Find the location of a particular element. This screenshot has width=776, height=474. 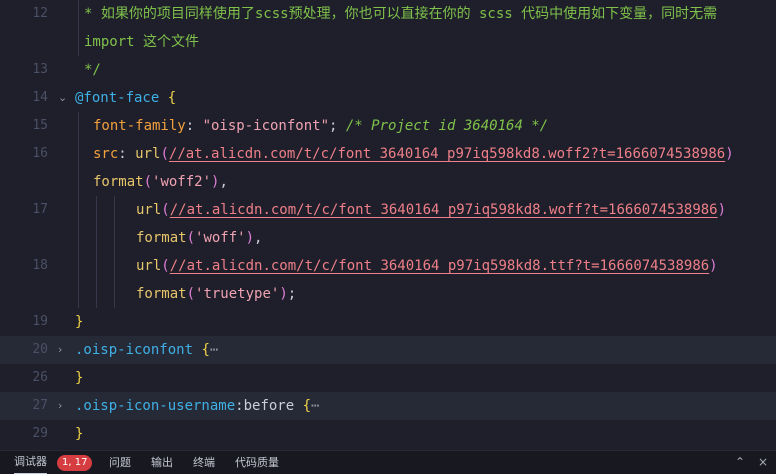

problem-count-badge: 1, 17 is located at coordinates (75, 463).